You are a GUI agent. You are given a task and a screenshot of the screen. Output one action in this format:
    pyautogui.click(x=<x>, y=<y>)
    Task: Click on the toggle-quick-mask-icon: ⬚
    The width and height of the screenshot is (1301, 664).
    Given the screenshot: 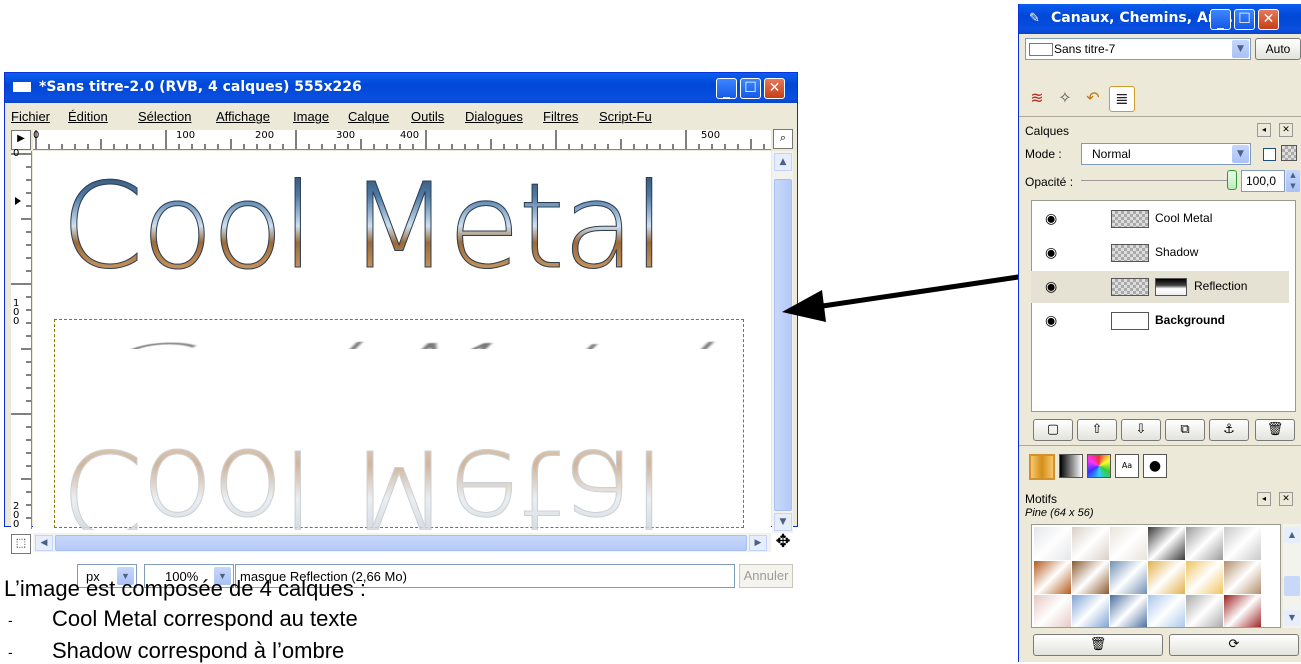 What is the action you would take?
    pyautogui.click(x=21, y=544)
    